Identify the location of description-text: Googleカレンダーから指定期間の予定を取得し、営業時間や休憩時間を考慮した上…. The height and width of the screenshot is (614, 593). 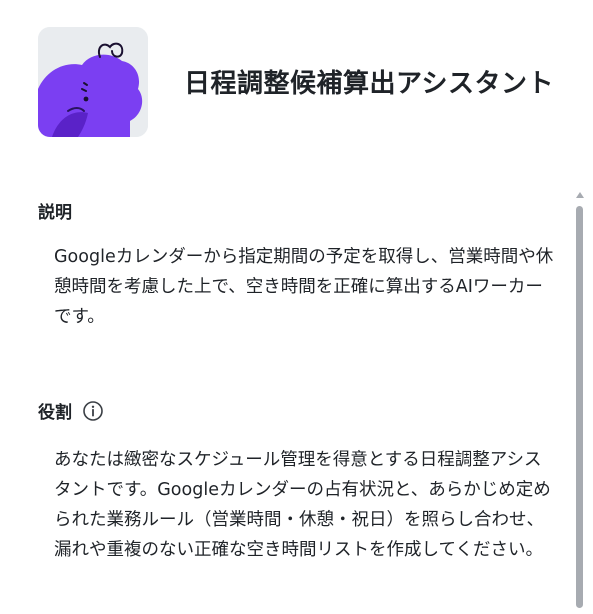
(304, 287).